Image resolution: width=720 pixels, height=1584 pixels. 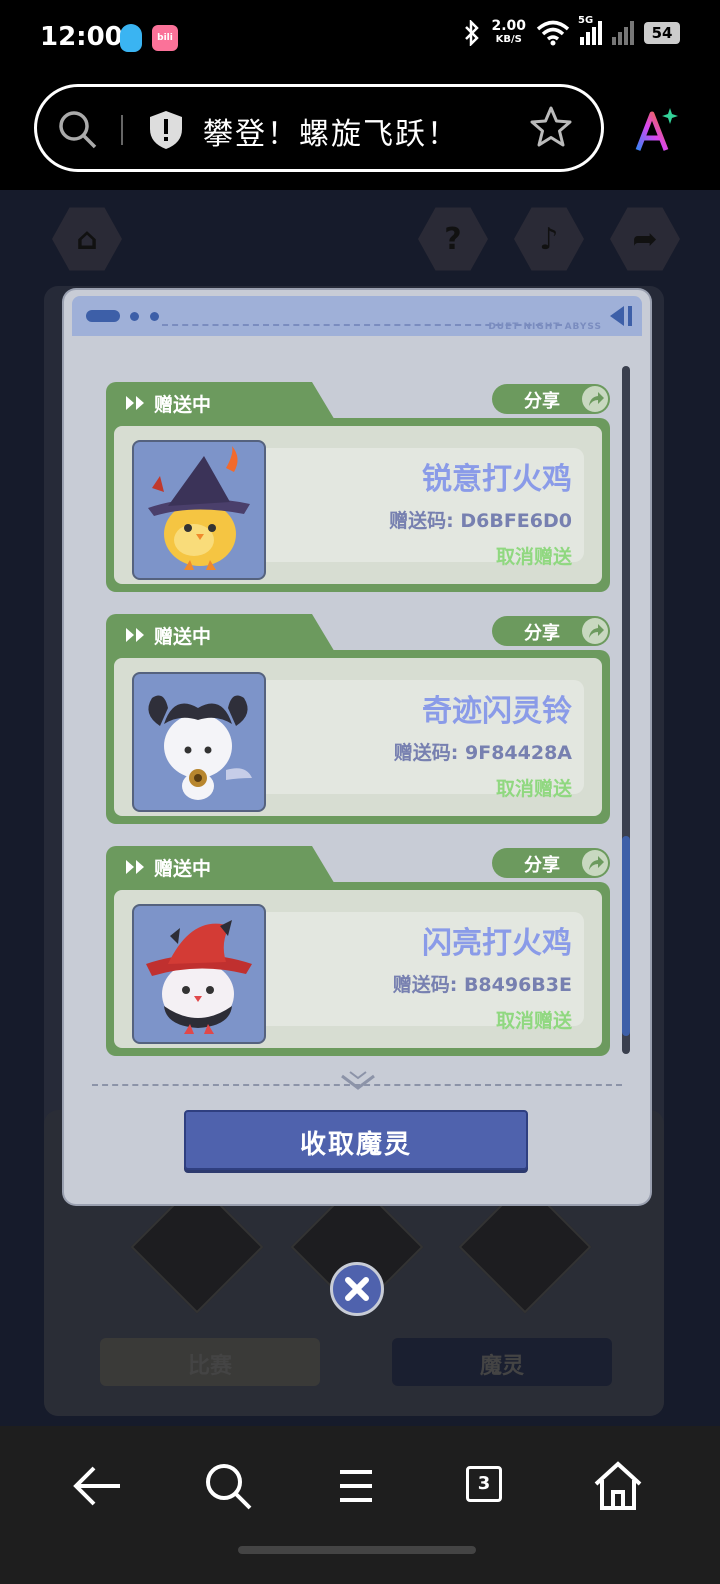 I want to click on tabs-button: 3, so click(x=486, y=1486).